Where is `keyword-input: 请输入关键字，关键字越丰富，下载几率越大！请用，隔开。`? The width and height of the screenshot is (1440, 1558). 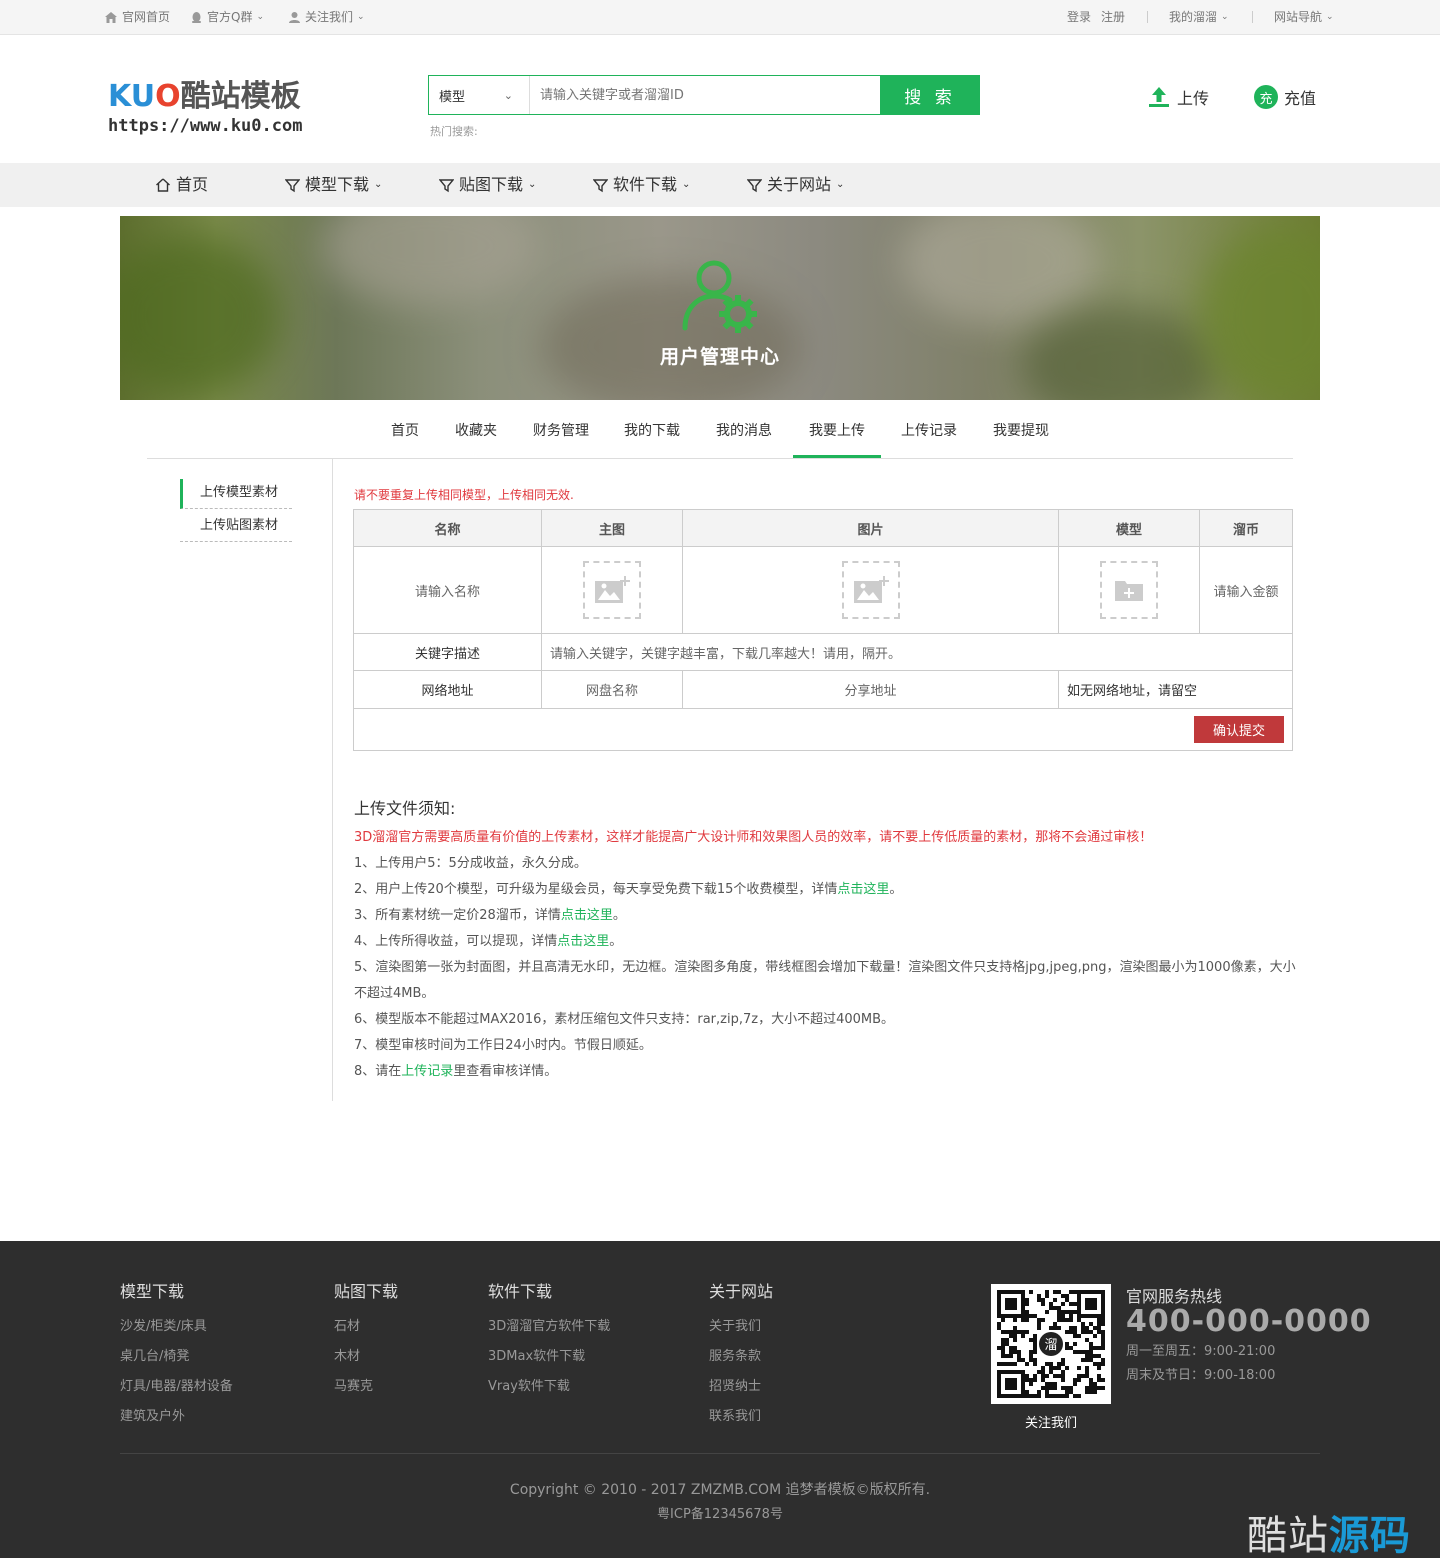 keyword-input: 请输入关键字，关键字越丰富，下载几率越大！请用，隔开。 is located at coordinates (917, 652).